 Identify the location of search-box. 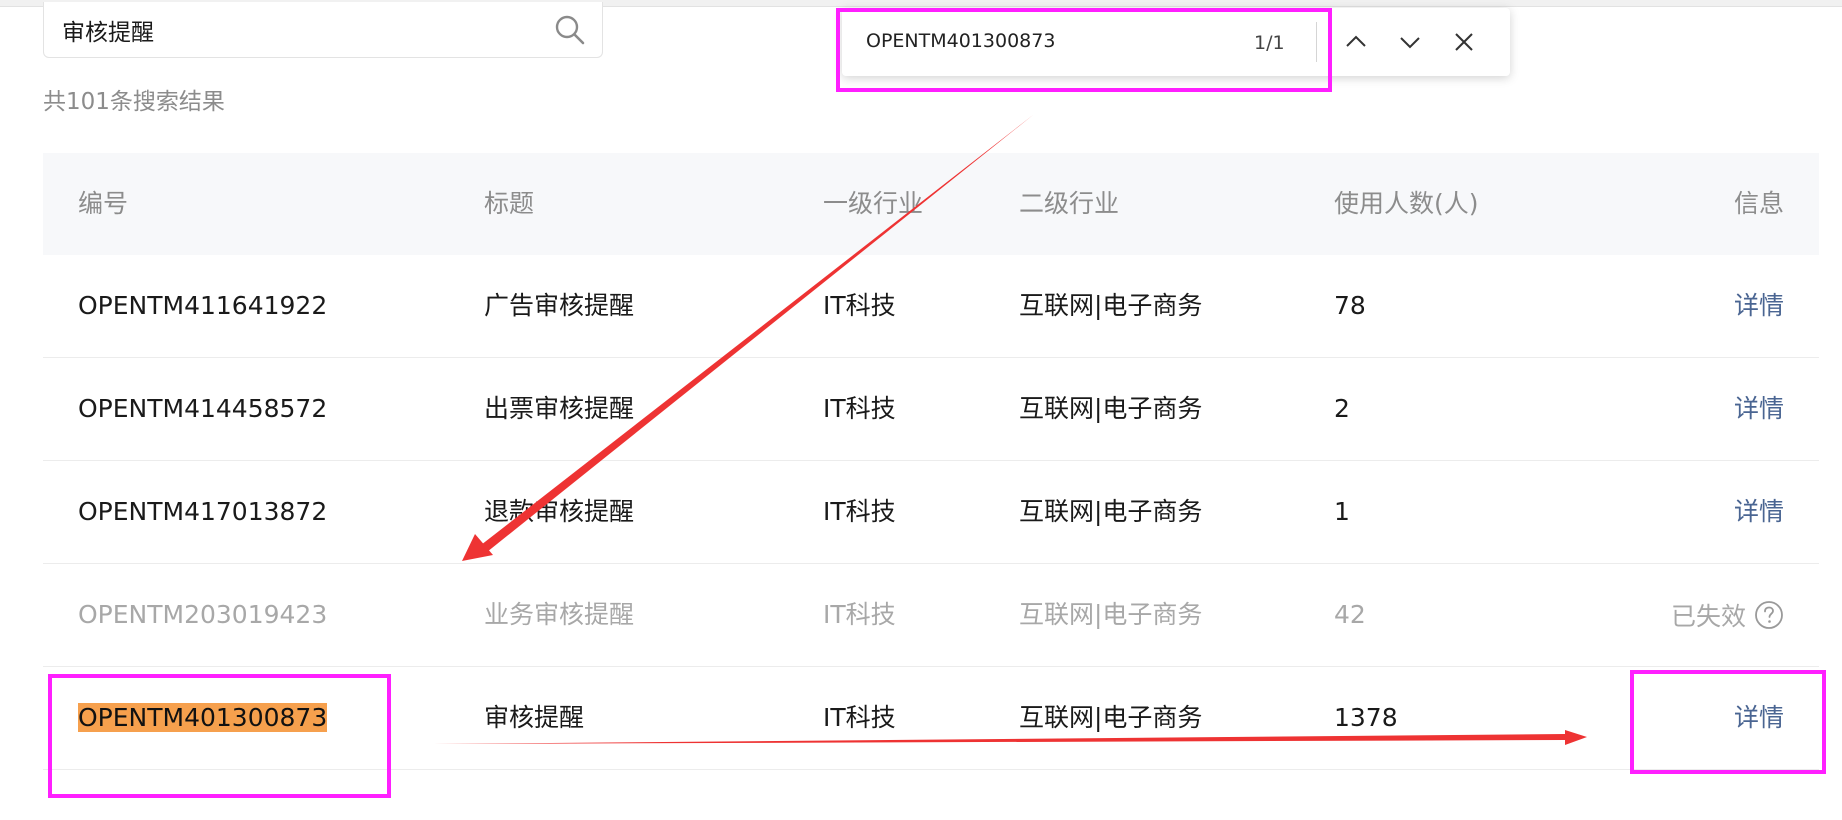
(323, 30).